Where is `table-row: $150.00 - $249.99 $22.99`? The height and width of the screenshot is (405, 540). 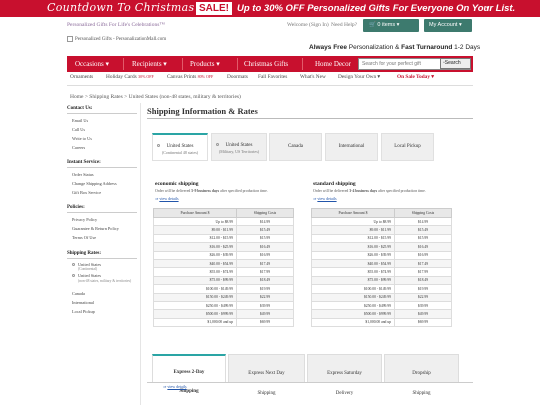
table-row: $150.00 - $249.99 $22.99 is located at coordinates (381, 297).